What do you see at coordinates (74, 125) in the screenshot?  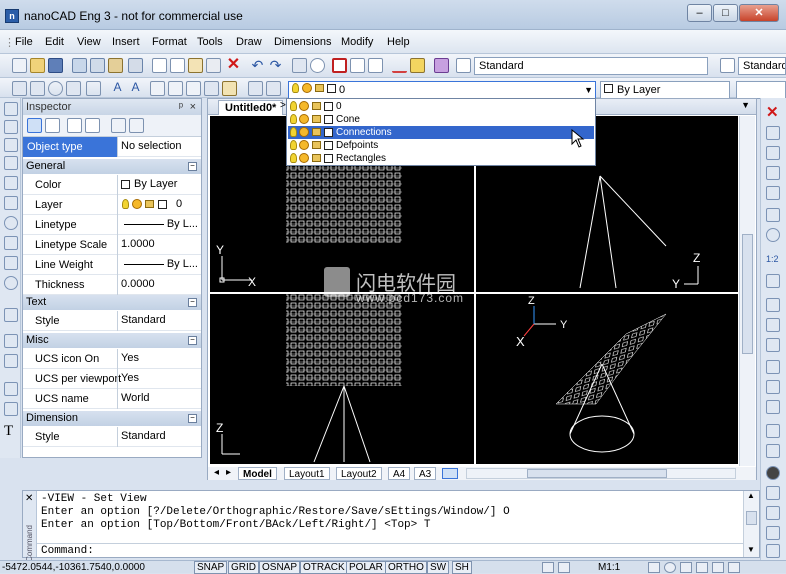 I see `quick-select-icon` at bounding box center [74, 125].